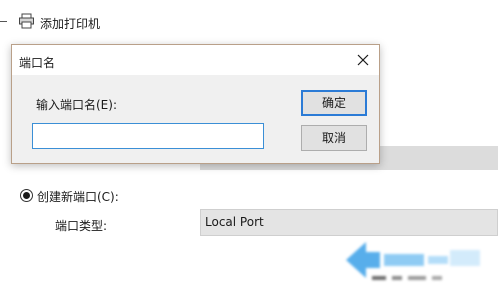  I want to click on close-icon, so click(363, 60).